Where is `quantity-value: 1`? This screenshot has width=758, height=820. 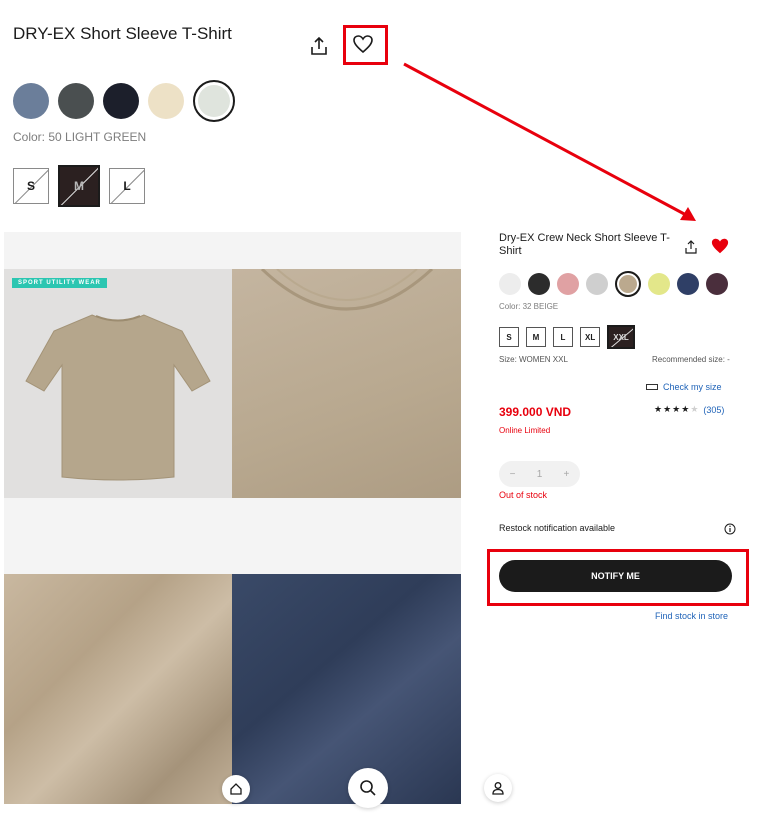 quantity-value: 1 is located at coordinates (539, 474).